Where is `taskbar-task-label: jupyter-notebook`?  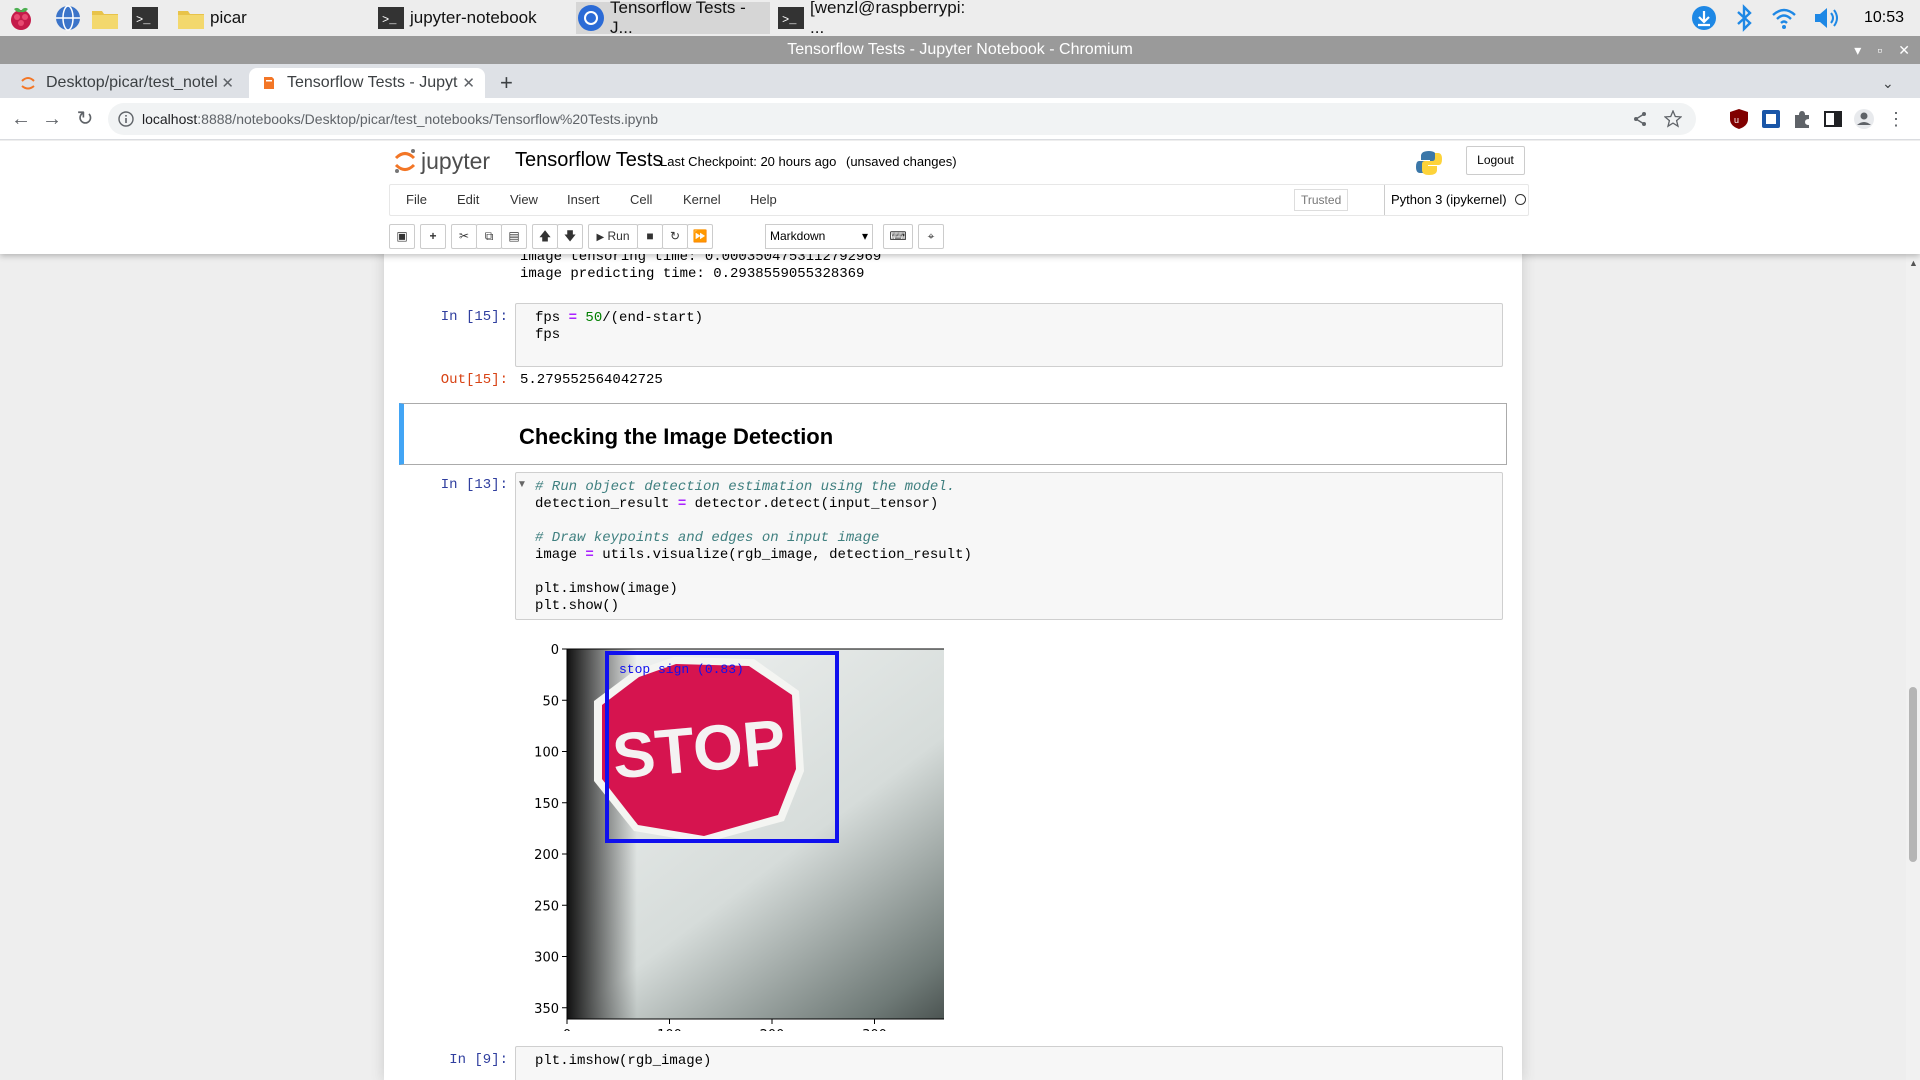
taskbar-task-label: jupyter-notebook is located at coordinates (473, 17).